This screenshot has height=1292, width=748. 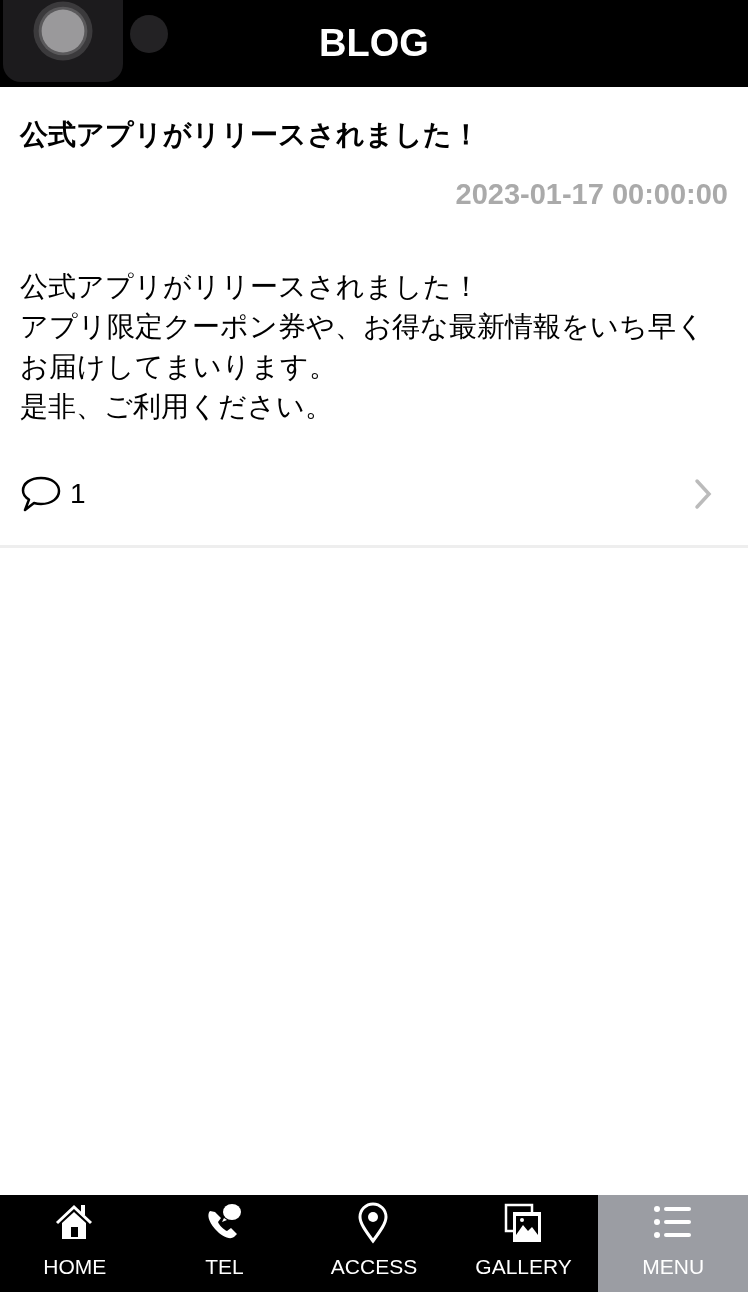 What do you see at coordinates (177, 406) in the screenshot?
I see `body-text: 是非、ご利用ください。` at bounding box center [177, 406].